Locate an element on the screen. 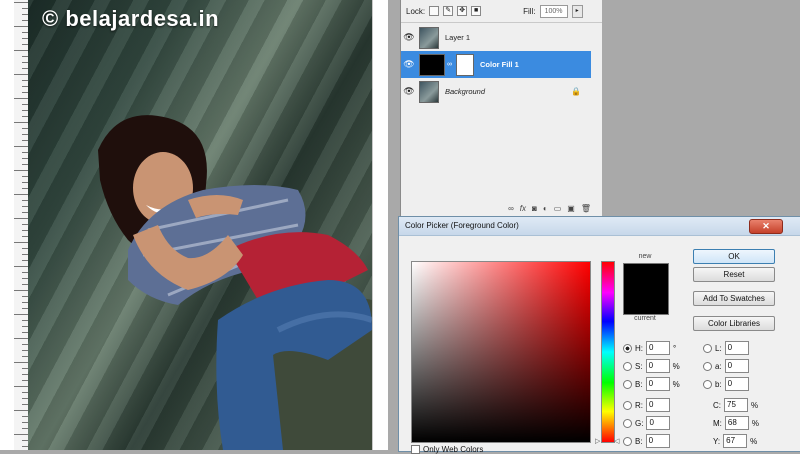 The image size is (800, 454). dialog-title: Color Picker (Foreground Color) is located at coordinates (599, 226).